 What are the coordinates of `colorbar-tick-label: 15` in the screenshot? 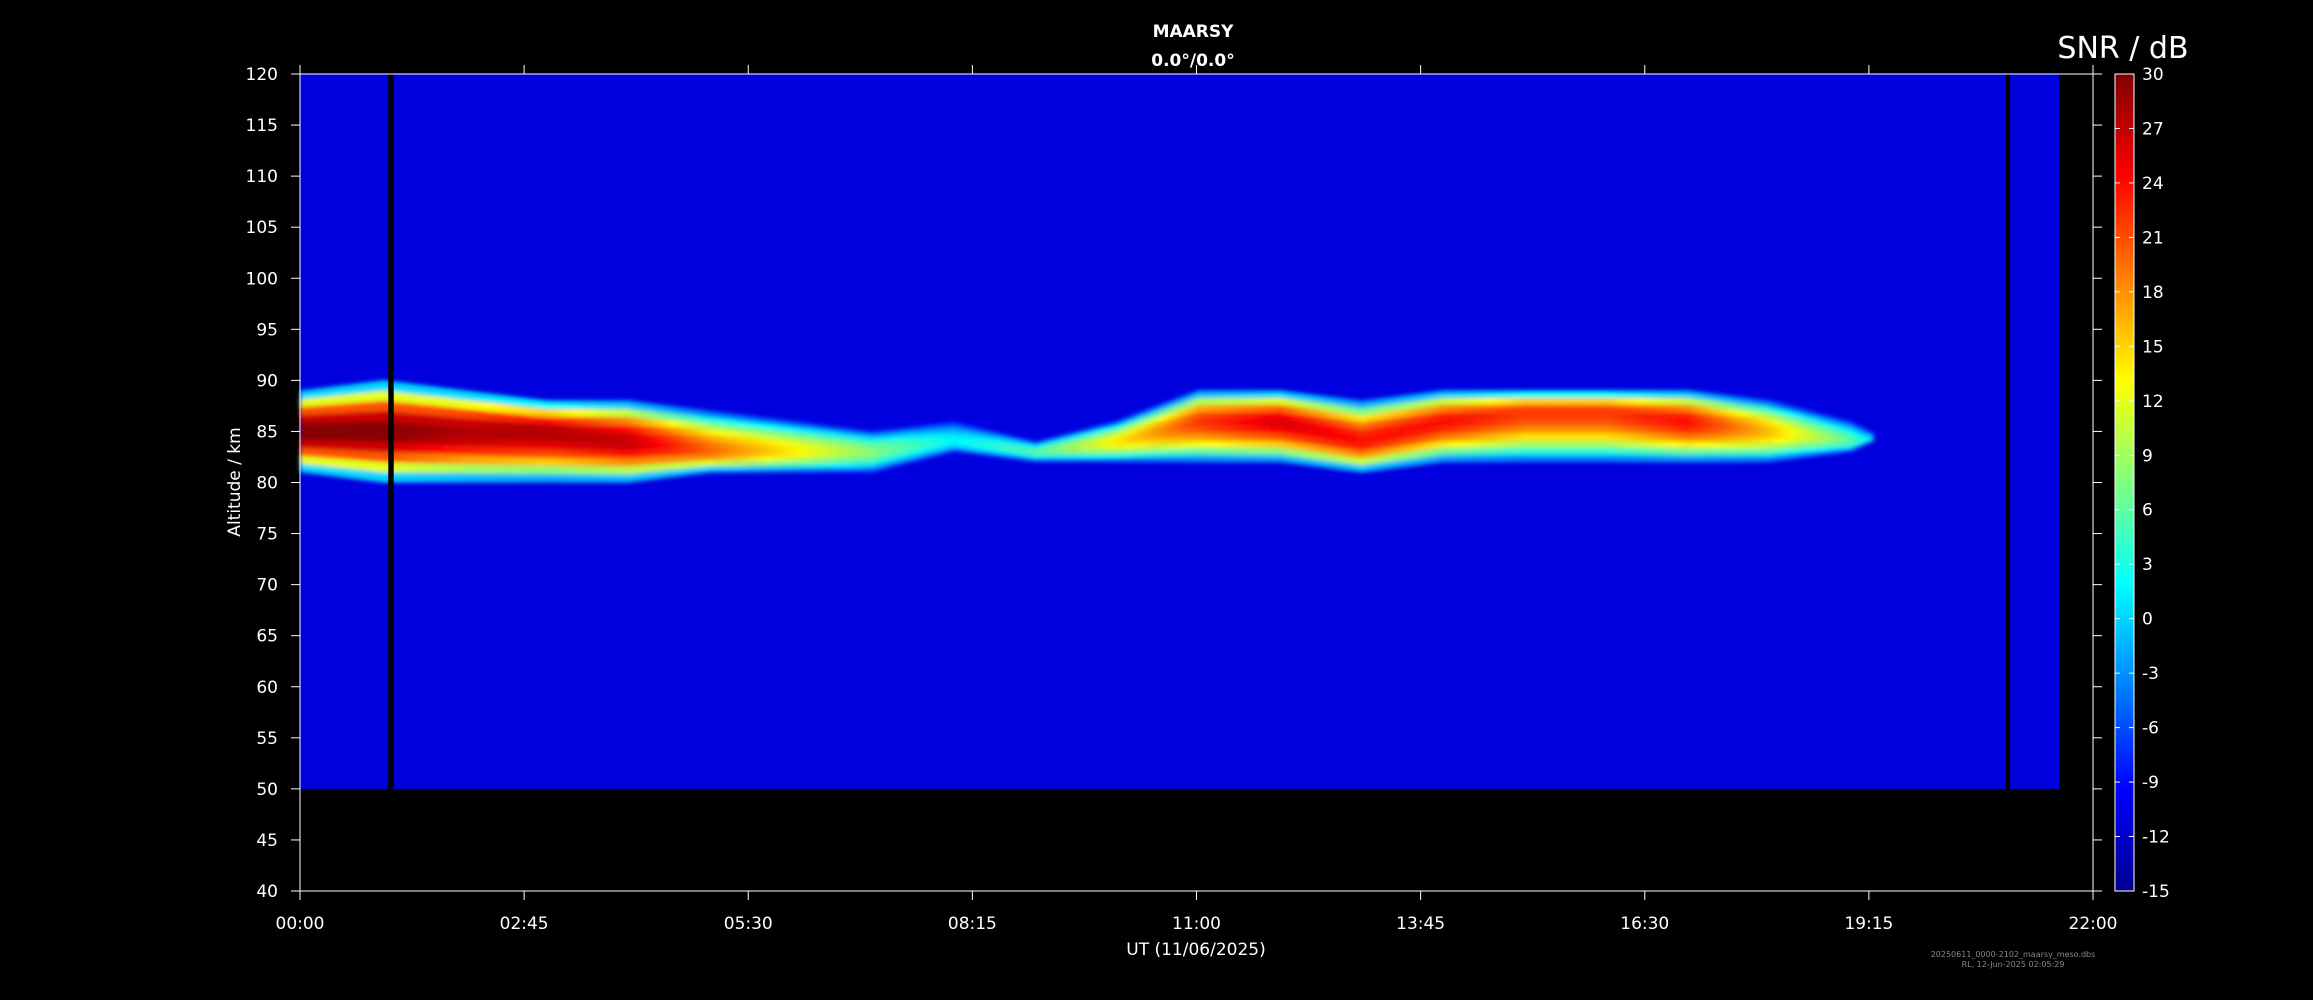 It's located at (2153, 347).